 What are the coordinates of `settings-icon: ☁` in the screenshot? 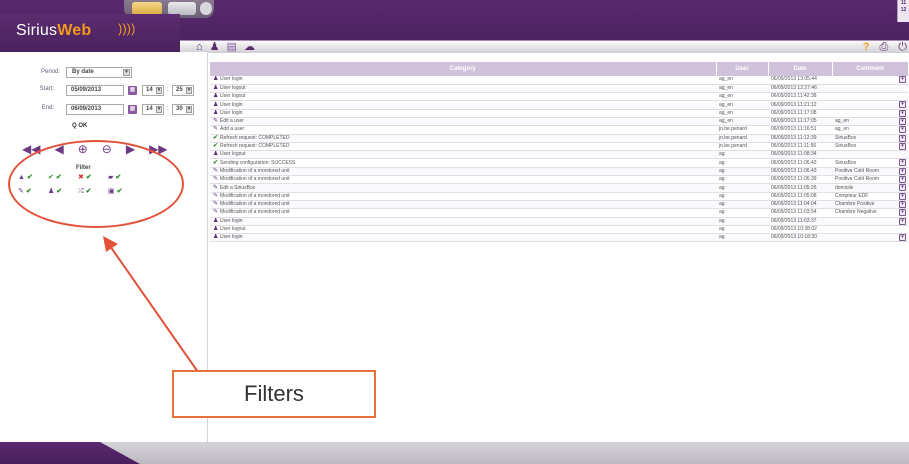 It's located at (249, 47).